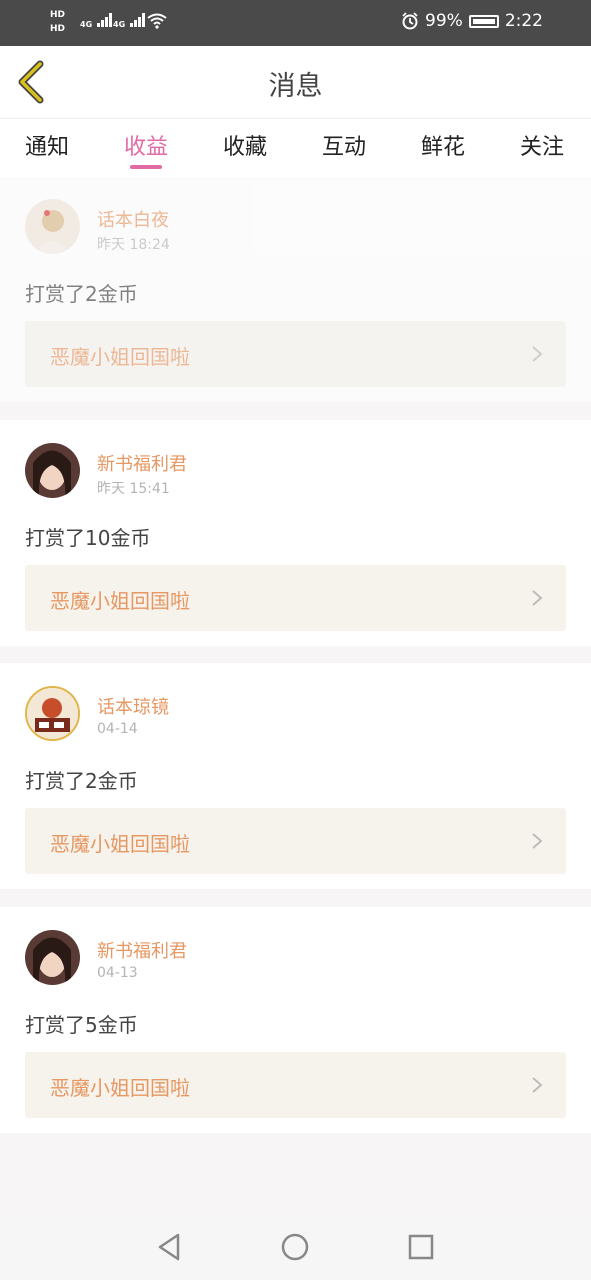  I want to click on battery-percent: 99%, so click(444, 21).